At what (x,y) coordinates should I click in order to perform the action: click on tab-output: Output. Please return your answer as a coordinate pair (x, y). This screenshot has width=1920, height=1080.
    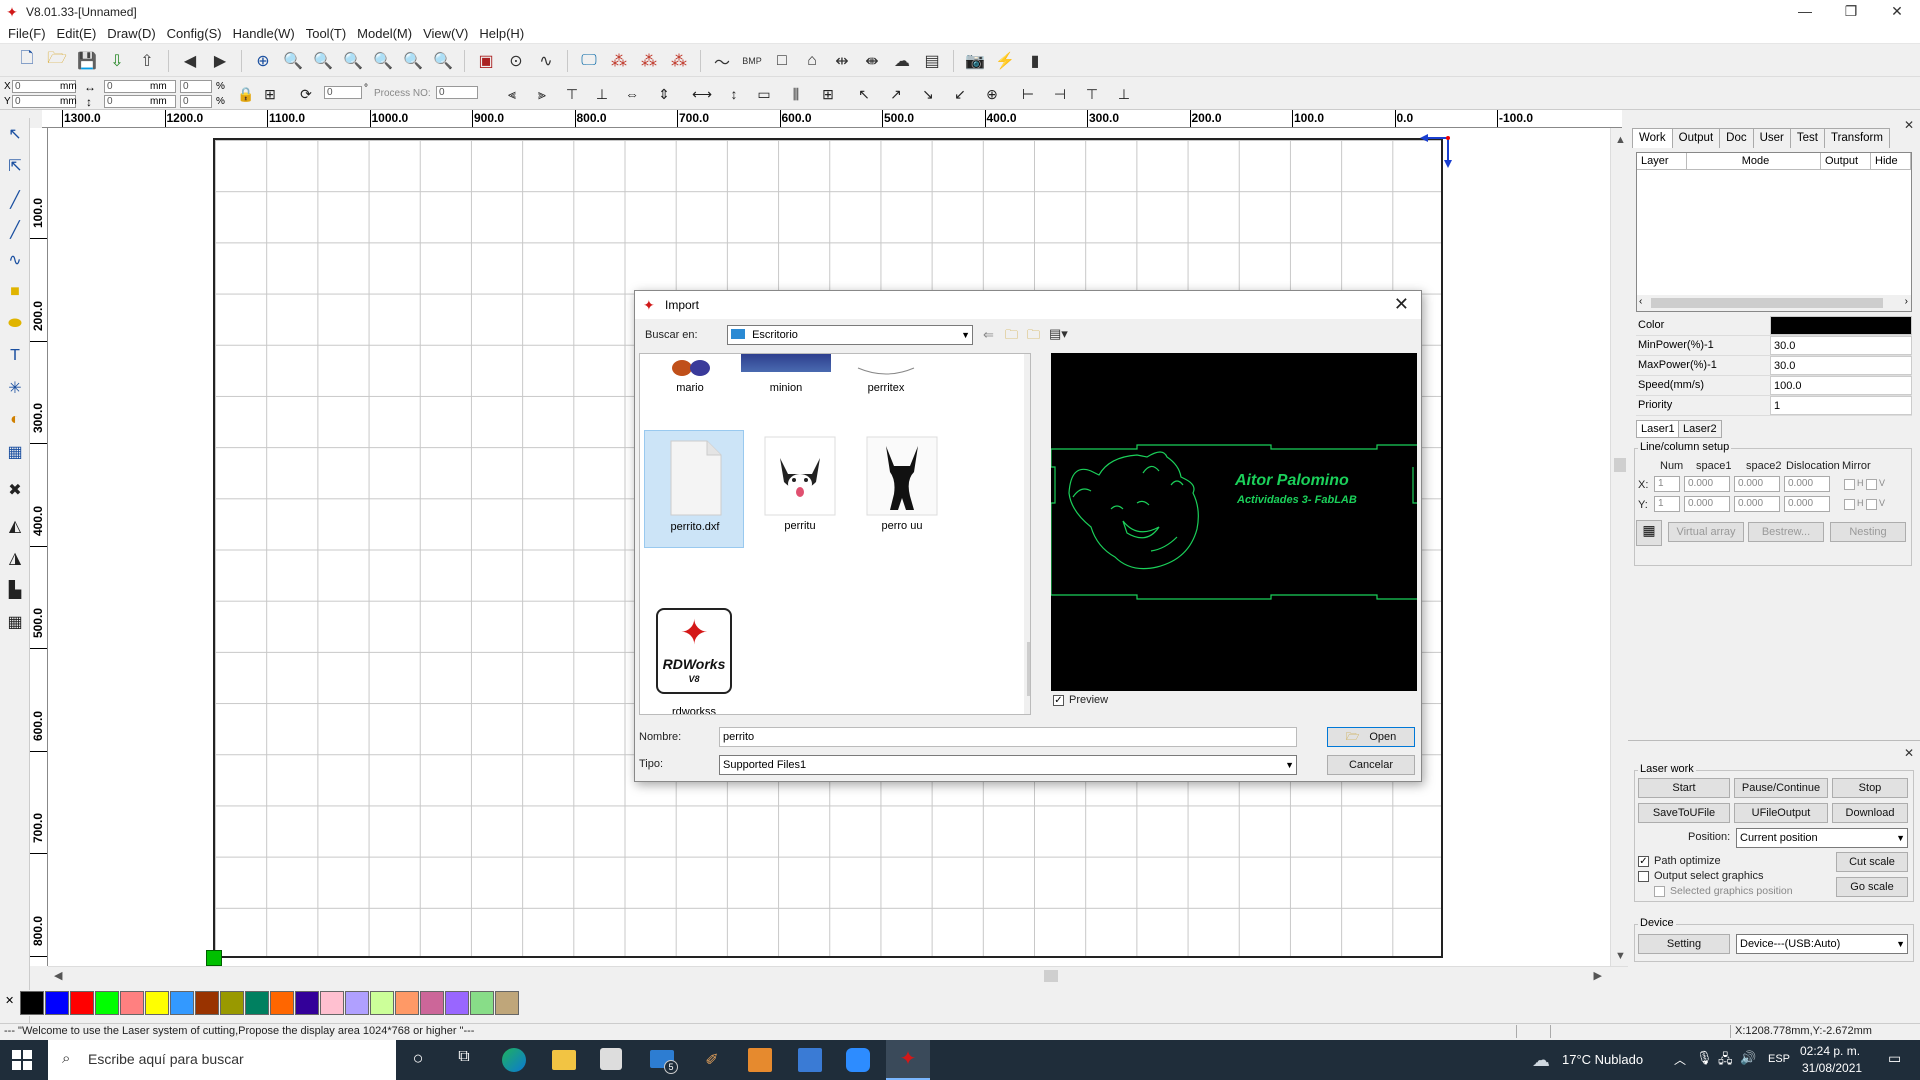
    Looking at the image, I should click on (1696, 138).